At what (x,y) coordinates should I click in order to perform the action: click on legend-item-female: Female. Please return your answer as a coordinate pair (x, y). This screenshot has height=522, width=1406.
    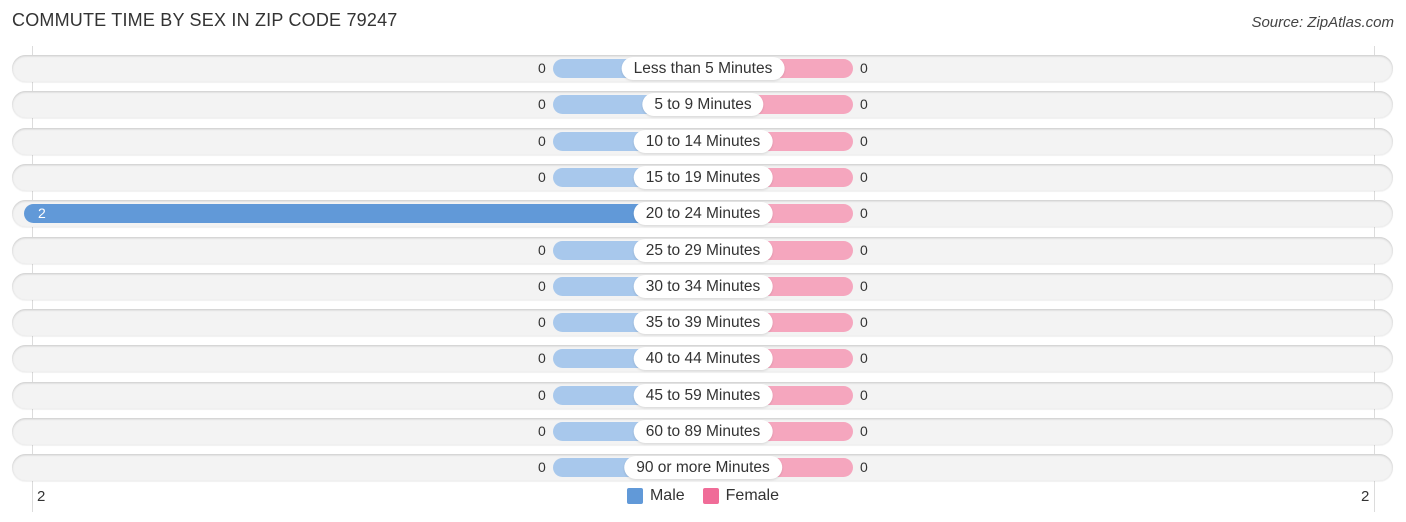
    Looking at the image, I should click on (741, 496).